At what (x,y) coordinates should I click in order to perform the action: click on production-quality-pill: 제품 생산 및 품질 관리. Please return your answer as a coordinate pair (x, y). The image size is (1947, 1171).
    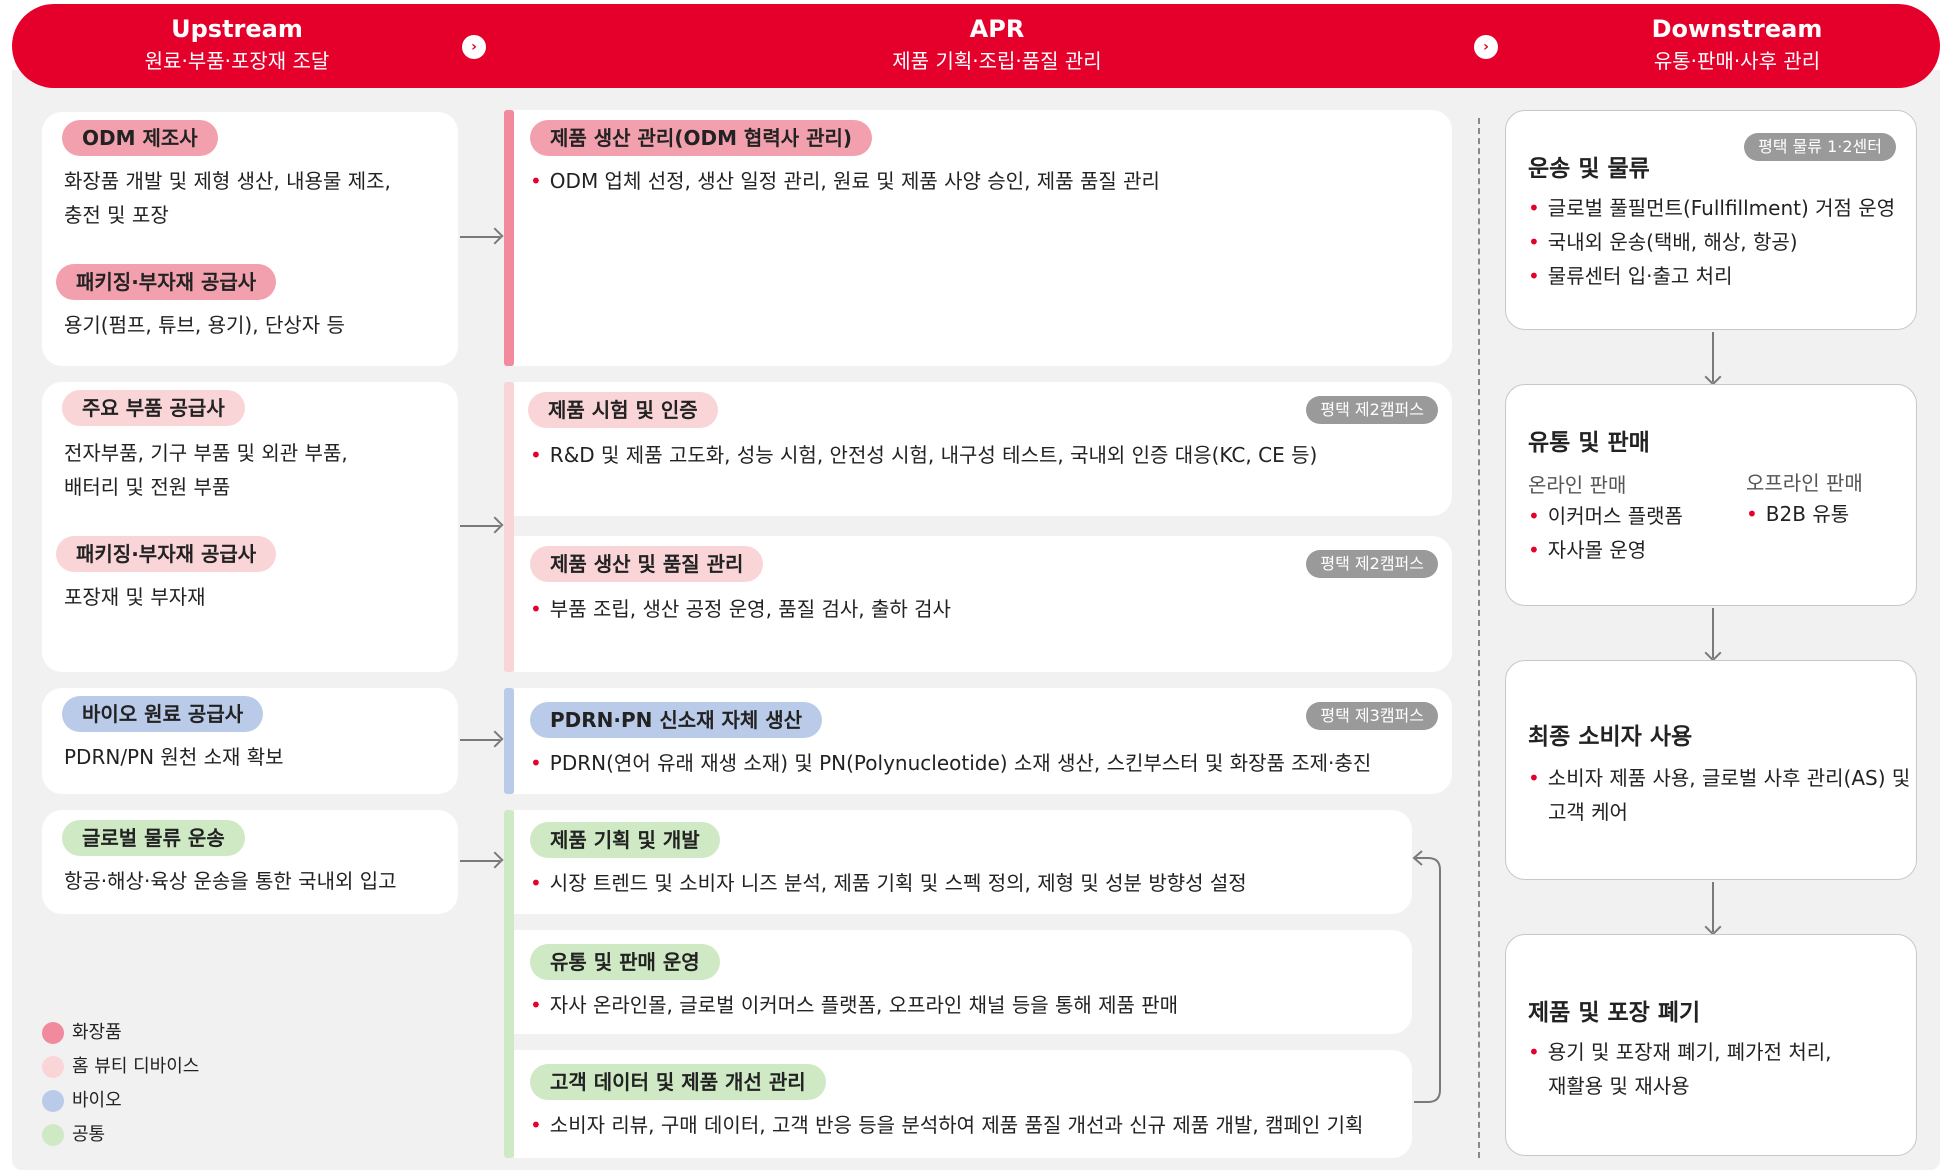
    Looking at the image, I should click on (647, 564).